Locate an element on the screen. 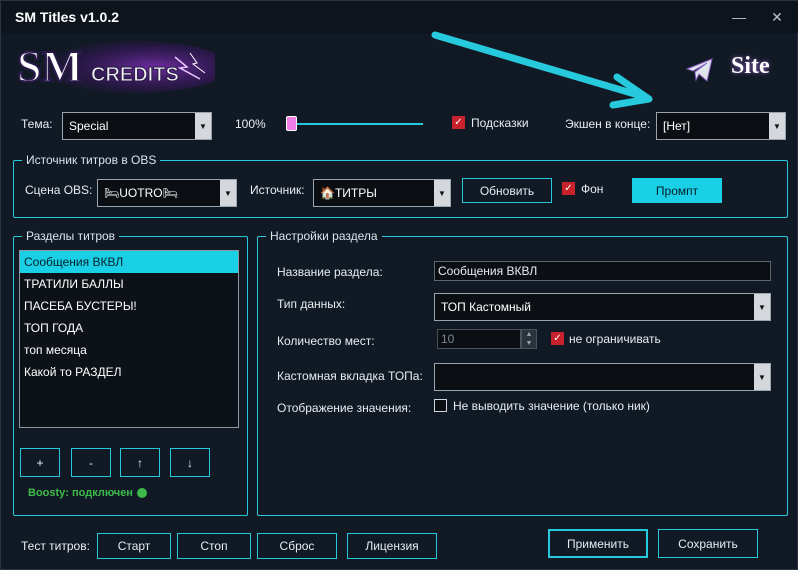  sections-group-title: Разделы титров is located at coordinates (71, 236).